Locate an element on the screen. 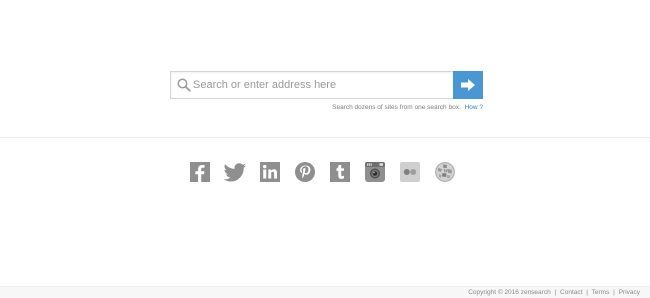 The height and width of the screenshot is (298, 650). contact-link: Contact is located at coordinates (571, 292).